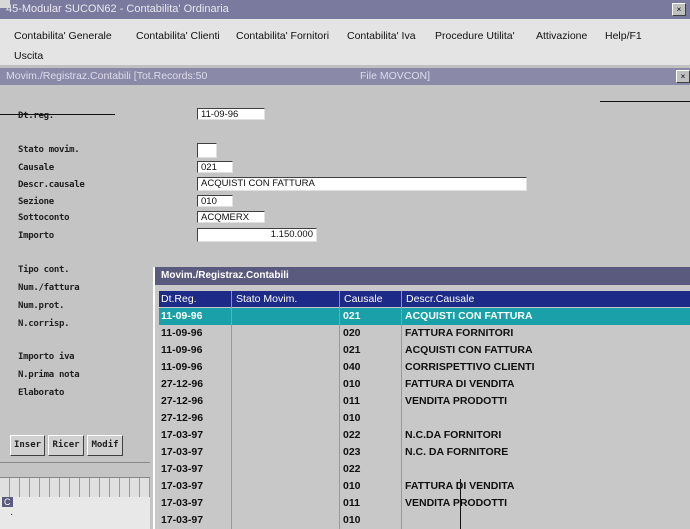 The image size is (690, 529). I want to click on label-elaborato: Elaborato, so click(41, 393).